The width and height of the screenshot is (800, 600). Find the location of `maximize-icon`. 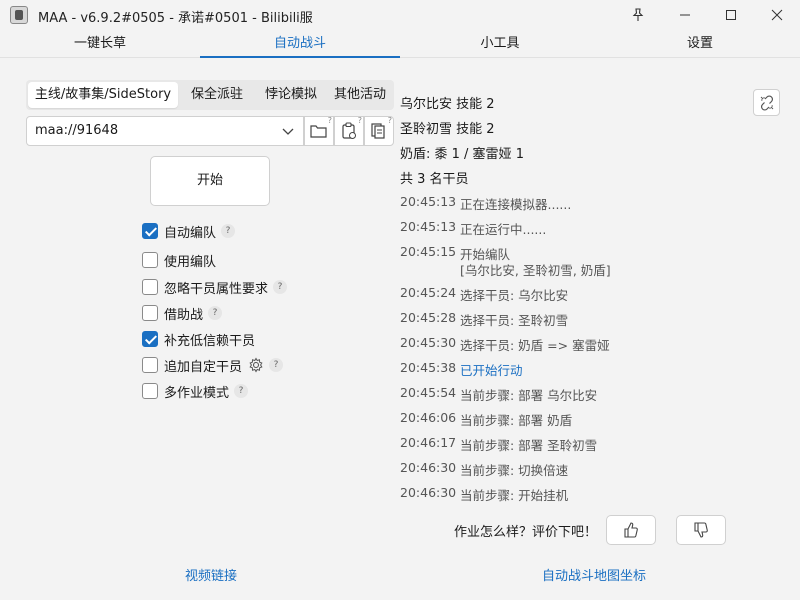

maximize-icon is located at coordinates (731, 15).